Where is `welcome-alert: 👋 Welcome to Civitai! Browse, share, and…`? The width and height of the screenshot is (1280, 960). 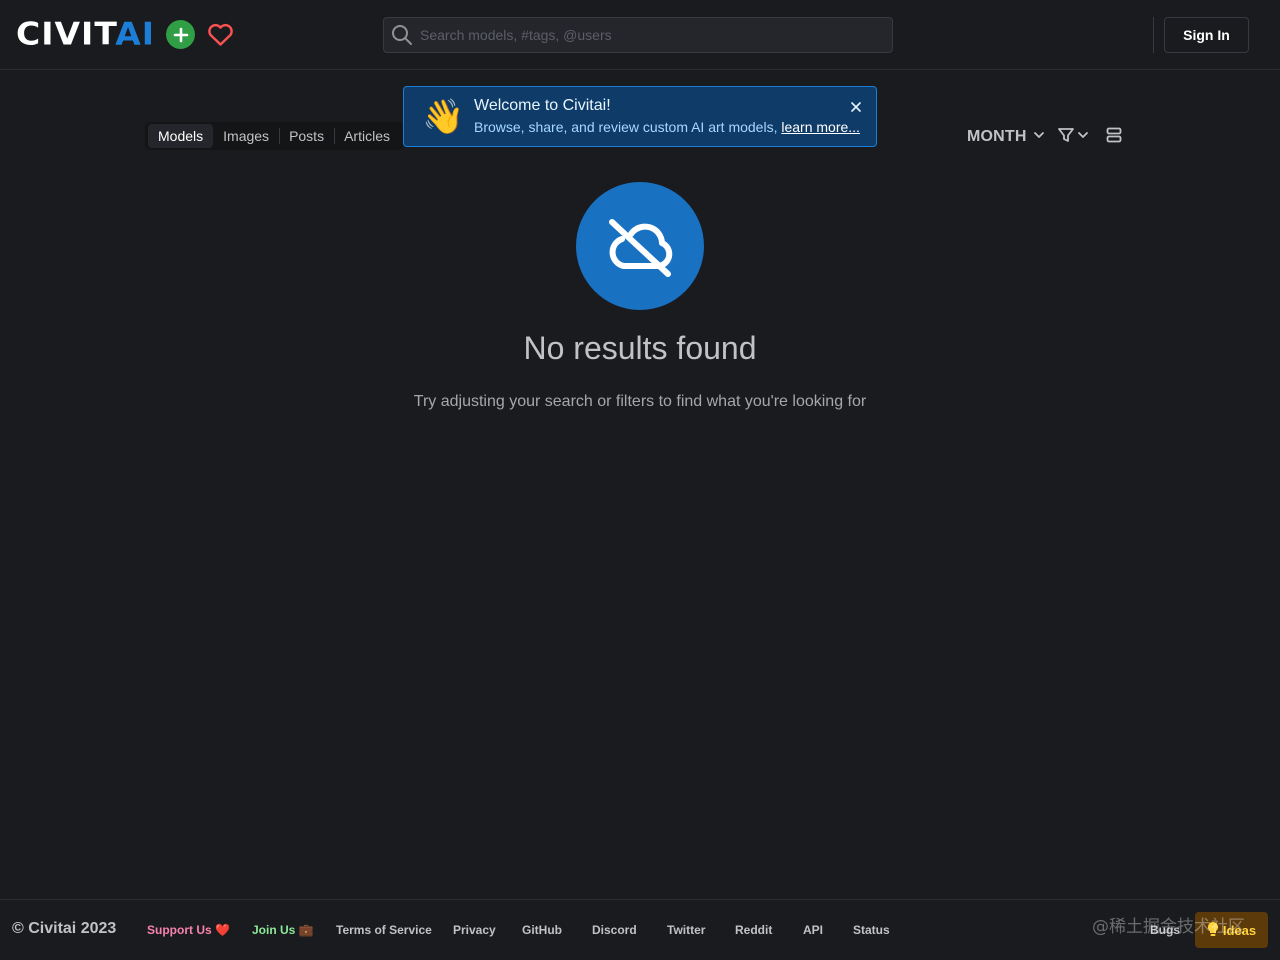 welcome-alert: 👋 Welcome to Civitai! Browse, share, and… is located at coordinates (640, 116).